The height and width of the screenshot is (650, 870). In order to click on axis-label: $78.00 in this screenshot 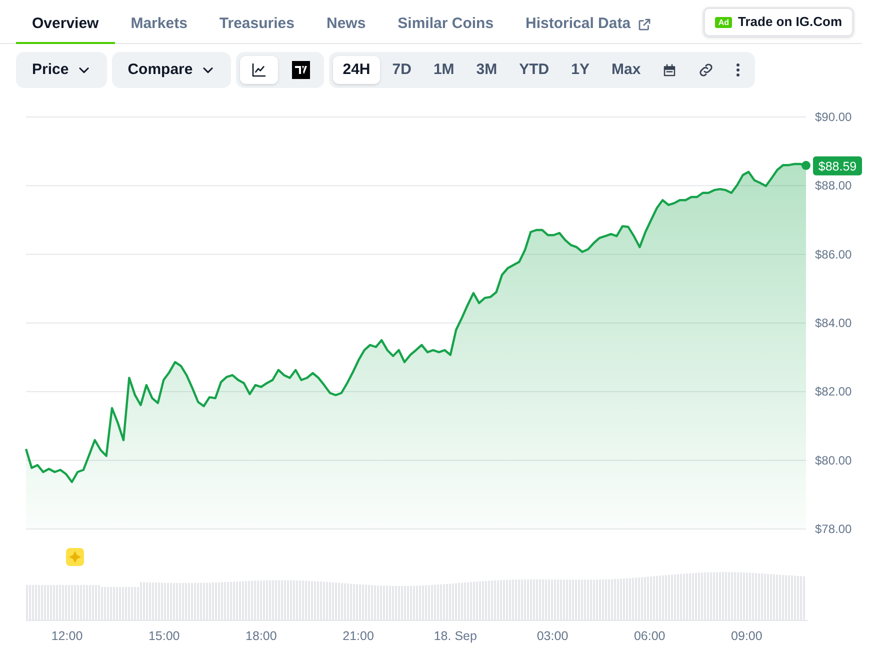, I will do `click(833, 529)`.